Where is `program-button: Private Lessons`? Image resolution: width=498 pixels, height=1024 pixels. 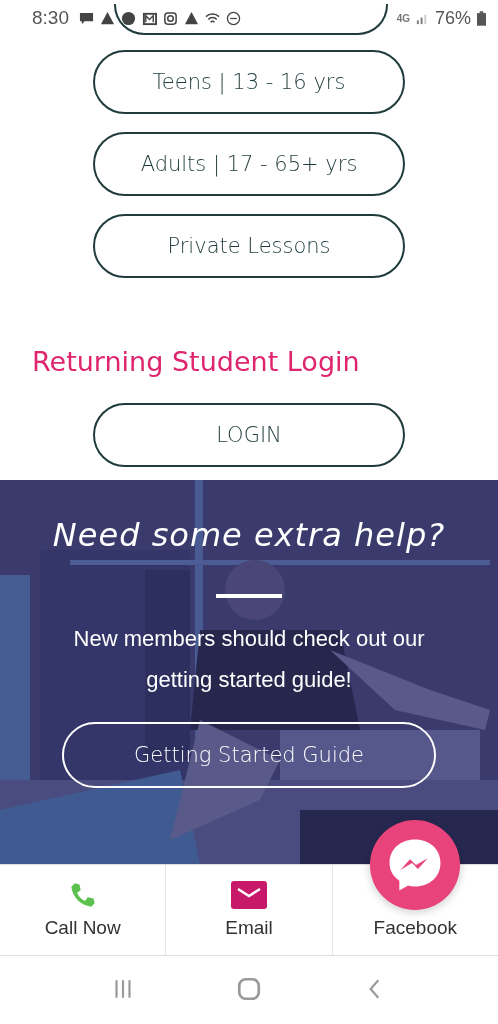
program-button: Private Lessons is located at coordinates (249, 246).